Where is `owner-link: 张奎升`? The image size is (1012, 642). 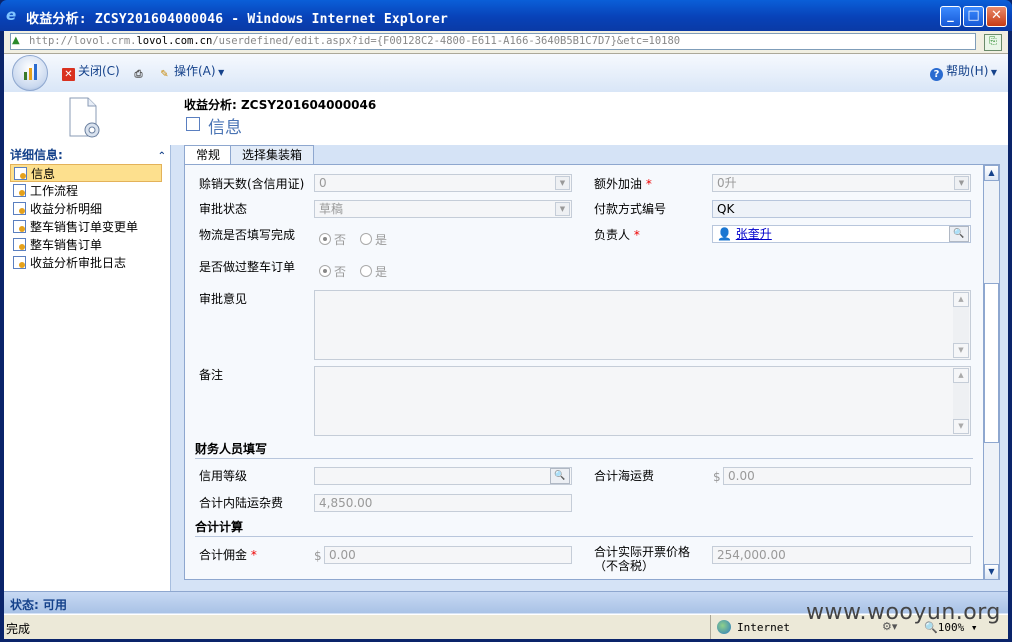
owner-link: 张奎升 is located at coordinates (754, 234).